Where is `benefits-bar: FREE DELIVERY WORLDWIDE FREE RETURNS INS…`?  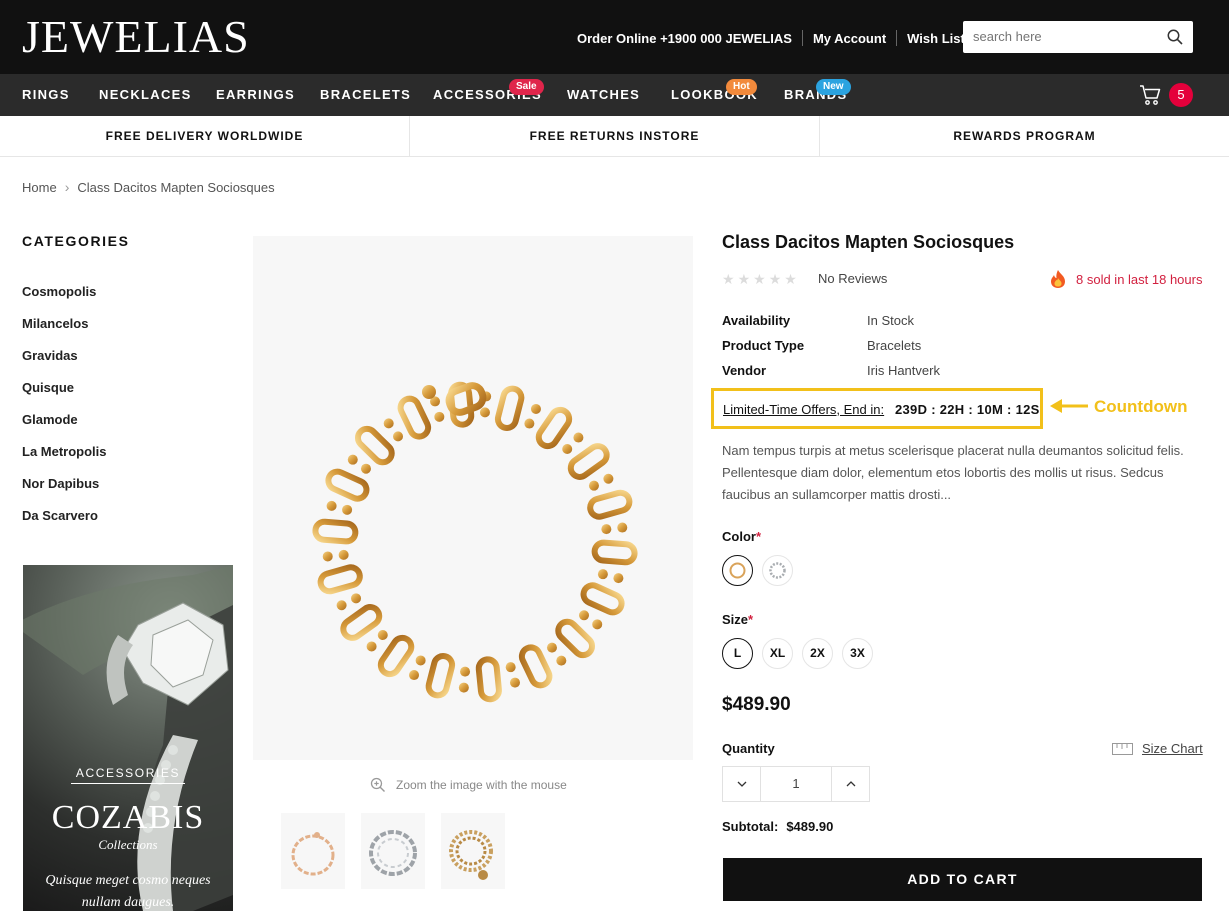
benefits-bar: FREE DELIVERY WORLDWIDE FREE RETURNS INS… is located at coordinates (614, 136).